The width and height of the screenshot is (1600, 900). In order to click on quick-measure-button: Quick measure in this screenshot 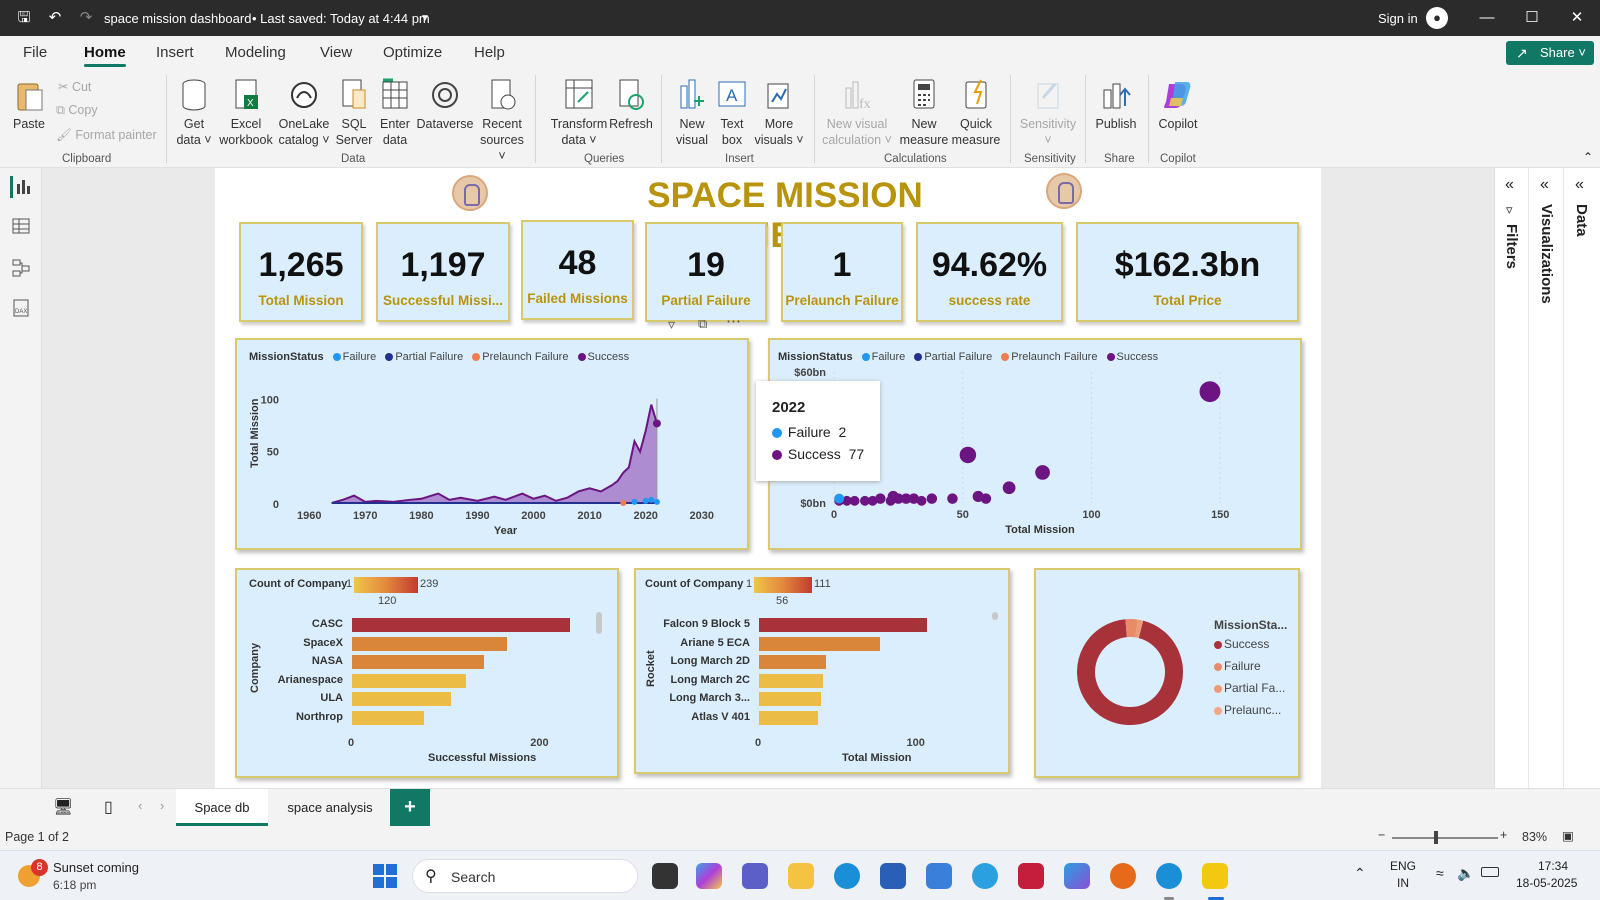, I will do `click(976, 113)`.